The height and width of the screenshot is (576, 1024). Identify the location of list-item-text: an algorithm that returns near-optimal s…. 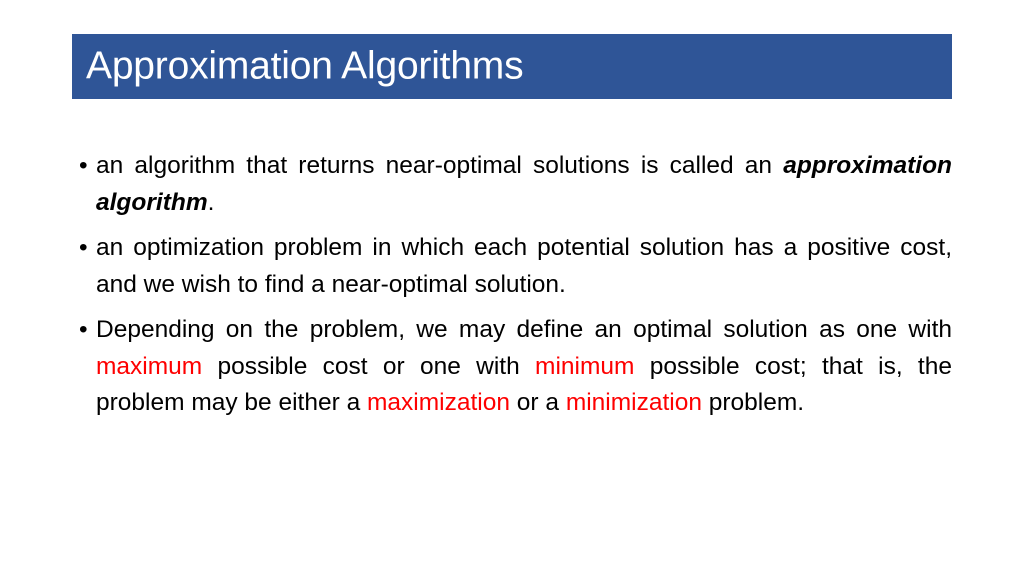
(524, 184).